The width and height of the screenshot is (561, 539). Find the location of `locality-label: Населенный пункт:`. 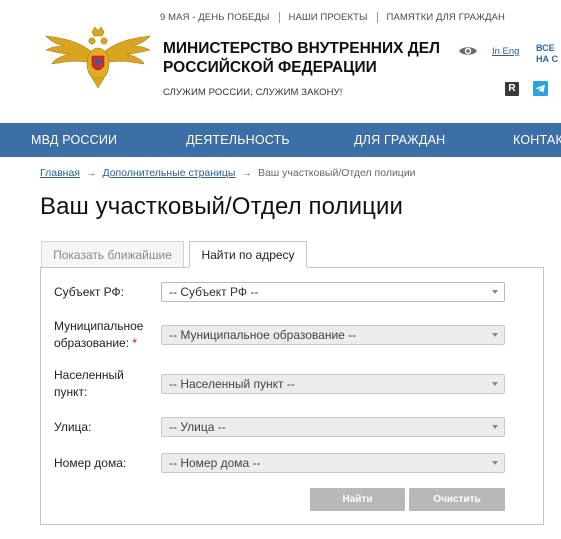

locality-label: Населенный пункт: is located at coordinates (89, 384).